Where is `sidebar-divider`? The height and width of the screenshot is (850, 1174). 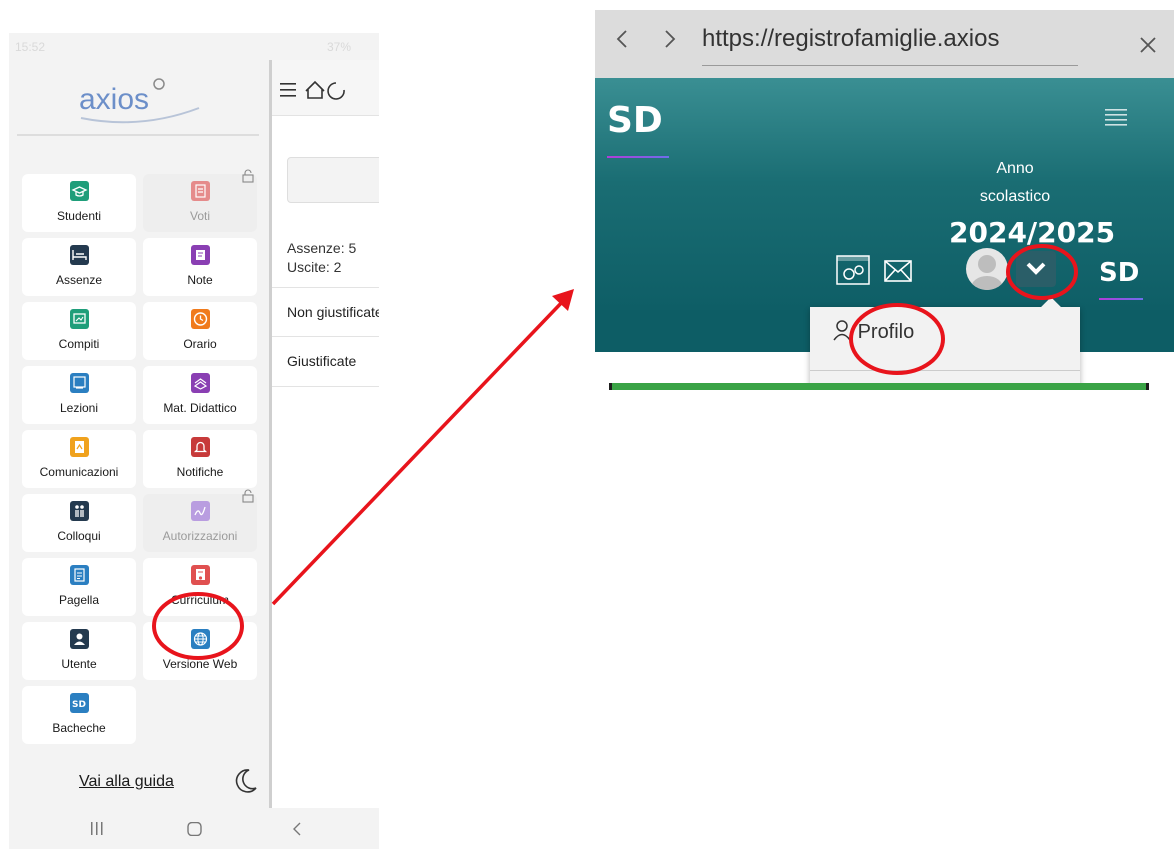 sidebar-divider is located at coordinates (138, 135).